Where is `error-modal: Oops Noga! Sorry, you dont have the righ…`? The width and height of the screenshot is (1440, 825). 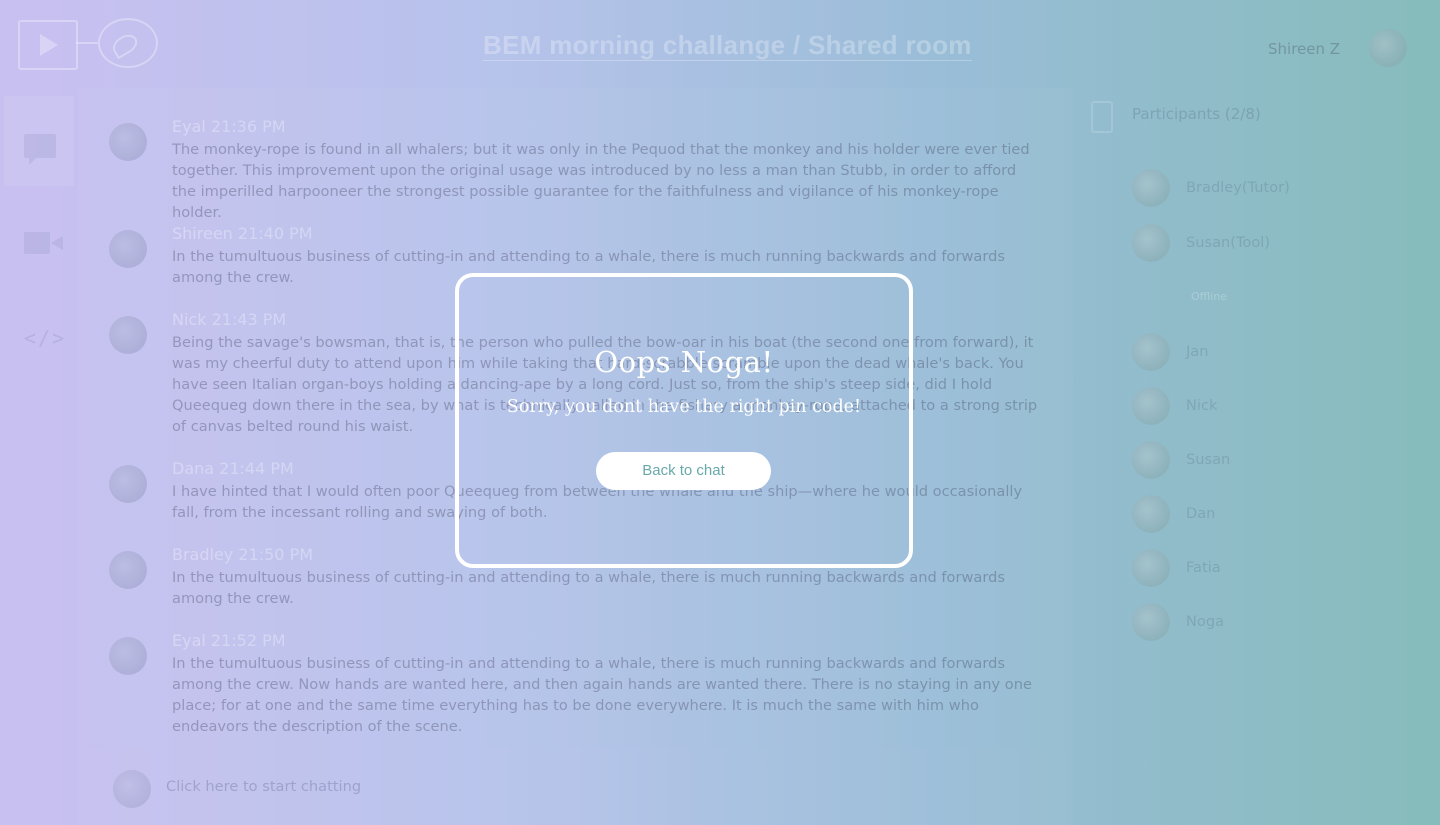 error-modal: Oops Noga! Sorry, you dont have the righ… is located at coordinates (684, 420).